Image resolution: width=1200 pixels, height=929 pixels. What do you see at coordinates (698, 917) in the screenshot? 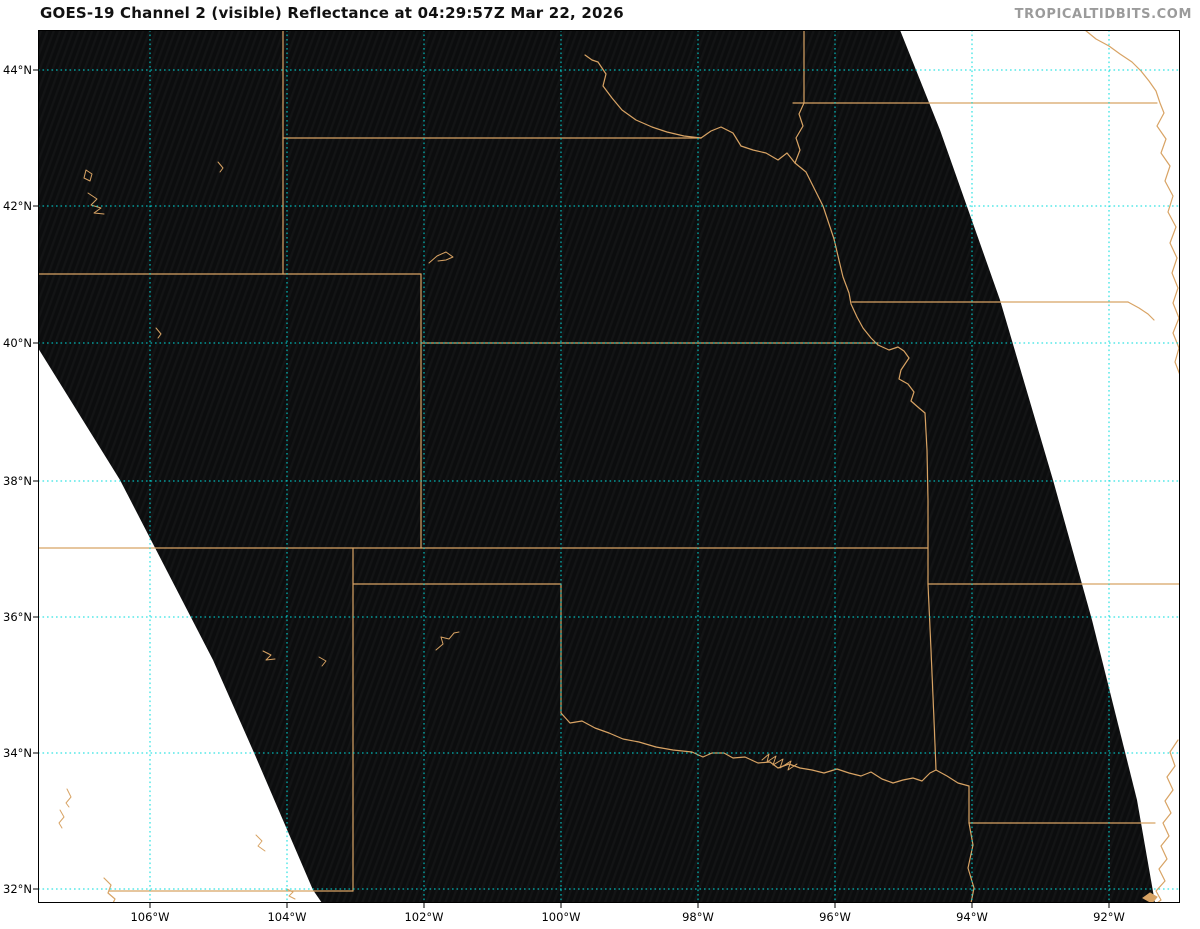
I see `lon-tick-label: 98°W` at bounding box center [698, 917].